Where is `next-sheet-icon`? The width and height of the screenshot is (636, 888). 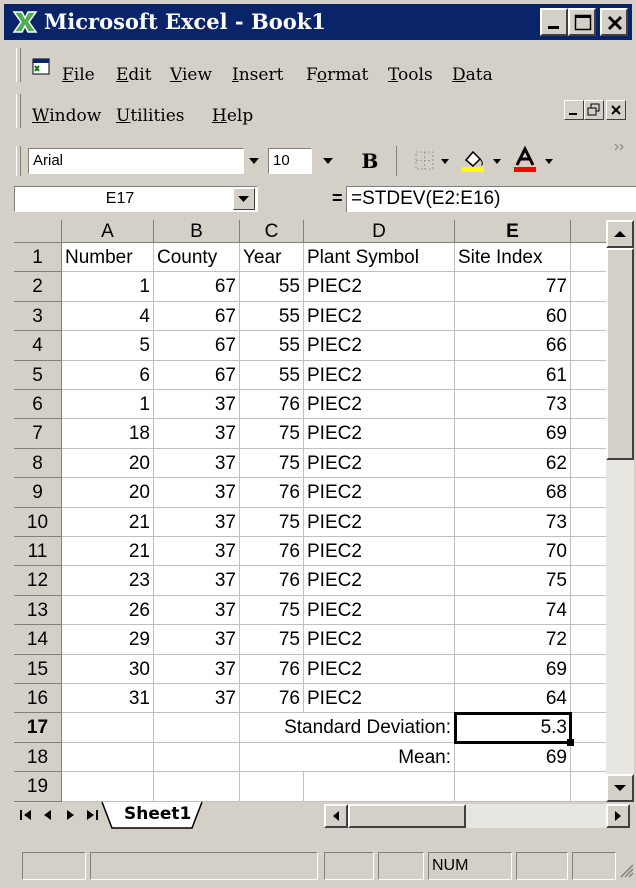
next-sheet-icon is located at coordinates (70, 815).